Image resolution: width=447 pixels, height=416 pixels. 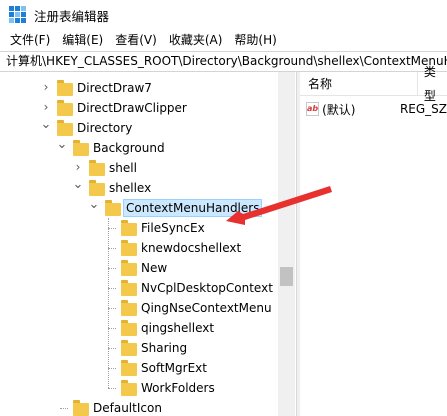 What do you see at coordinates (207, 288) in the screenshot?
I see `tree-item-label: NvCplDesktopContext` at bounding box center [207, 288].